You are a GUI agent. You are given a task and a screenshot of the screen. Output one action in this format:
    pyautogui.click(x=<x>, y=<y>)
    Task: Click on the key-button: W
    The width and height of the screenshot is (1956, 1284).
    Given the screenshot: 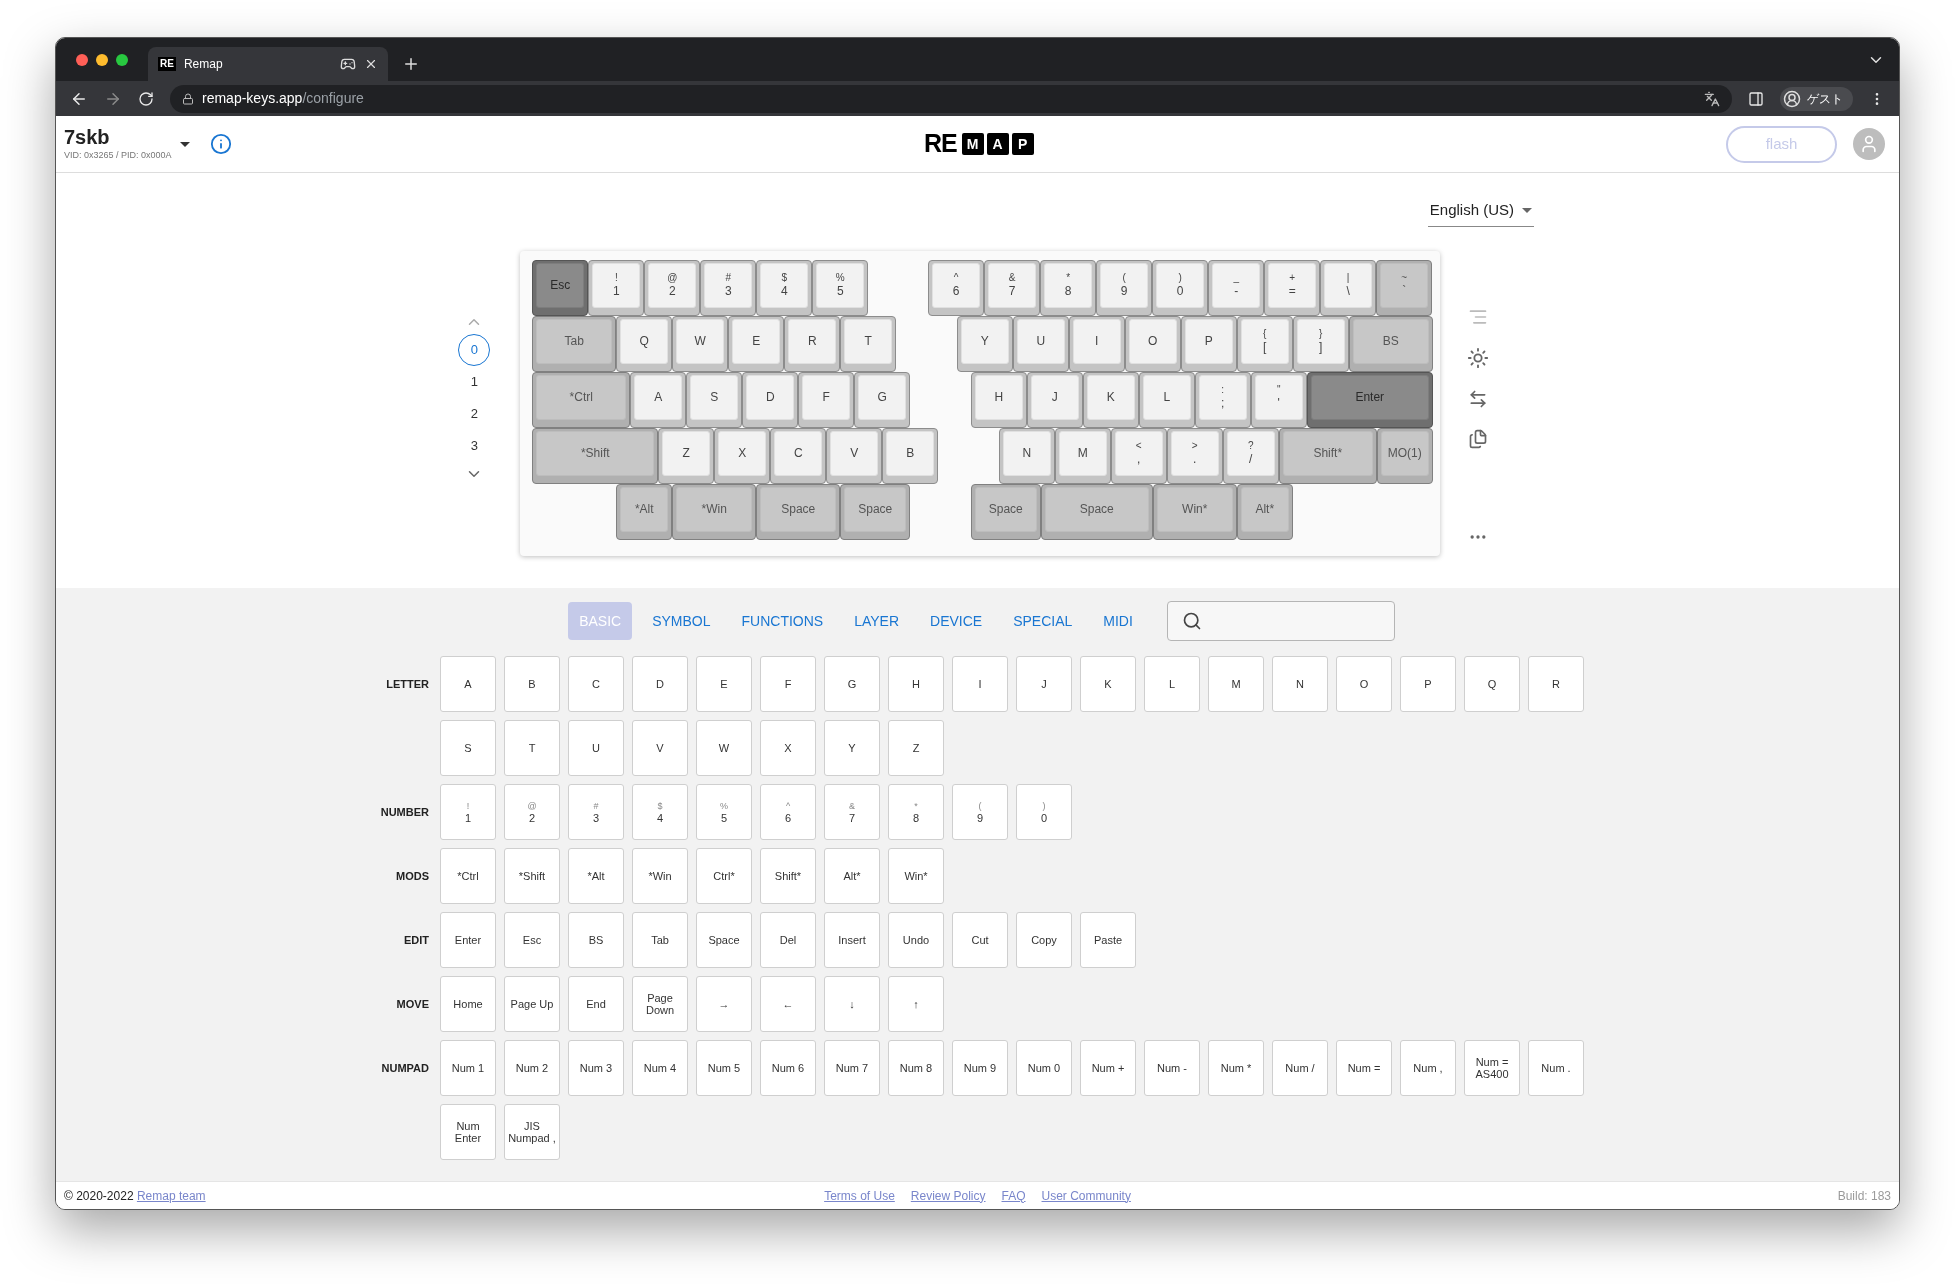 What is the action you would take?
    pyautogui.click(x=724, y=748)
    